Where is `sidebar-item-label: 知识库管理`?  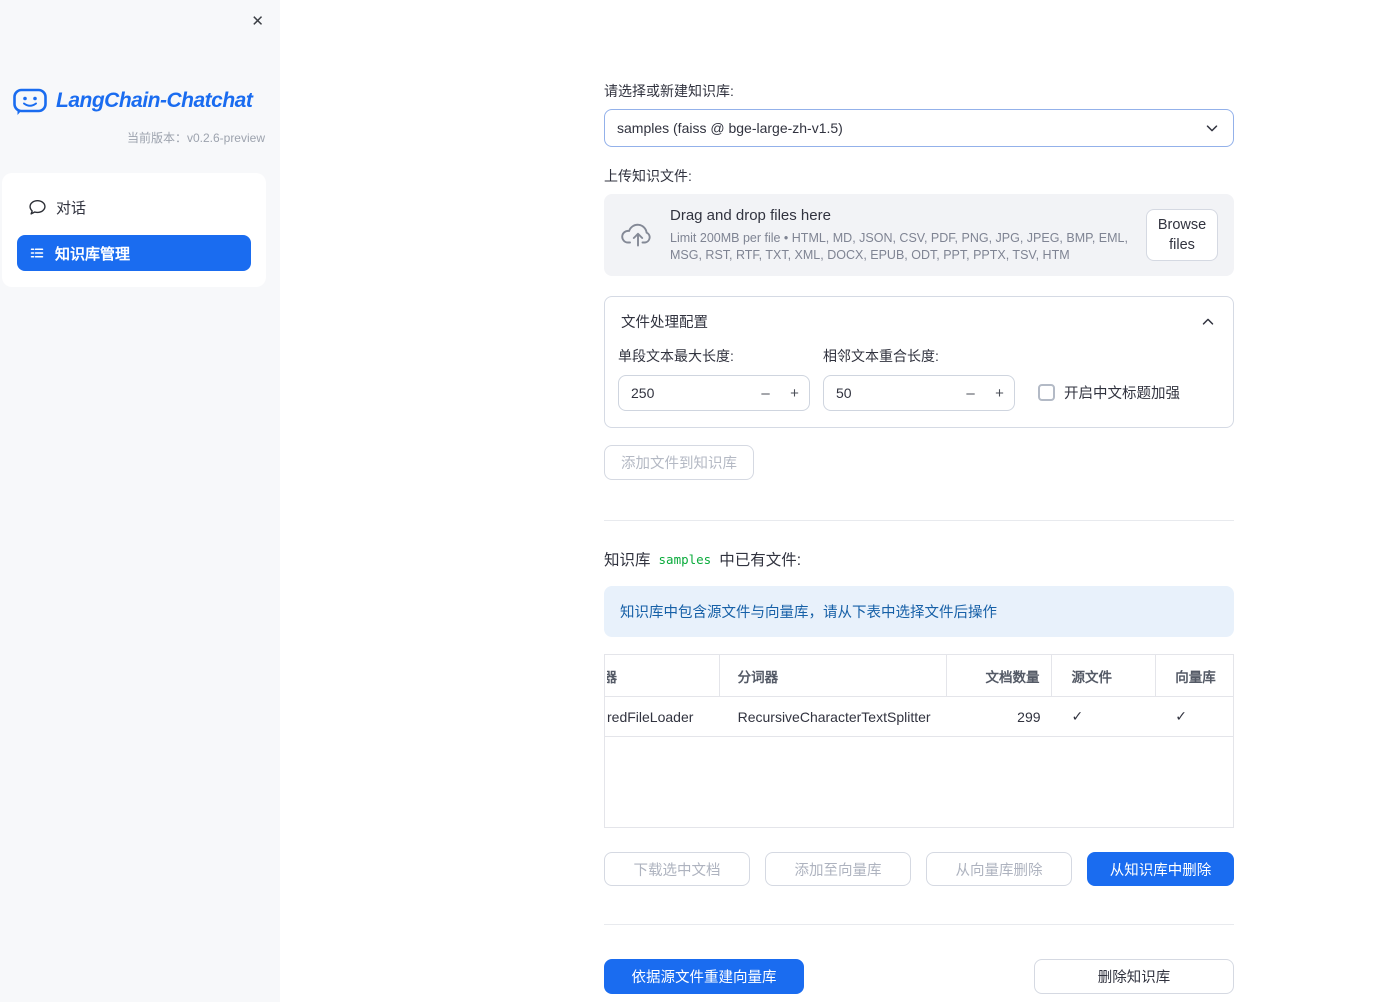
sidebar-item-label: 知识库管理 is located at coordinates (93, 254).